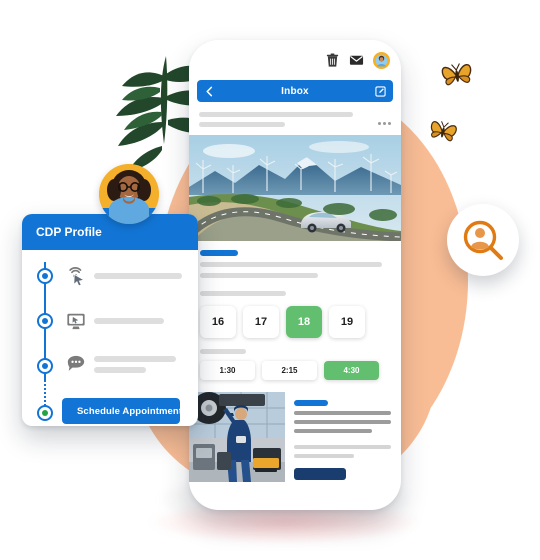 The height and width of the screenshot is (560, 540). Describe the element at coordinates (381, 60) in the screenshot. I see `user-avatar` at that location.